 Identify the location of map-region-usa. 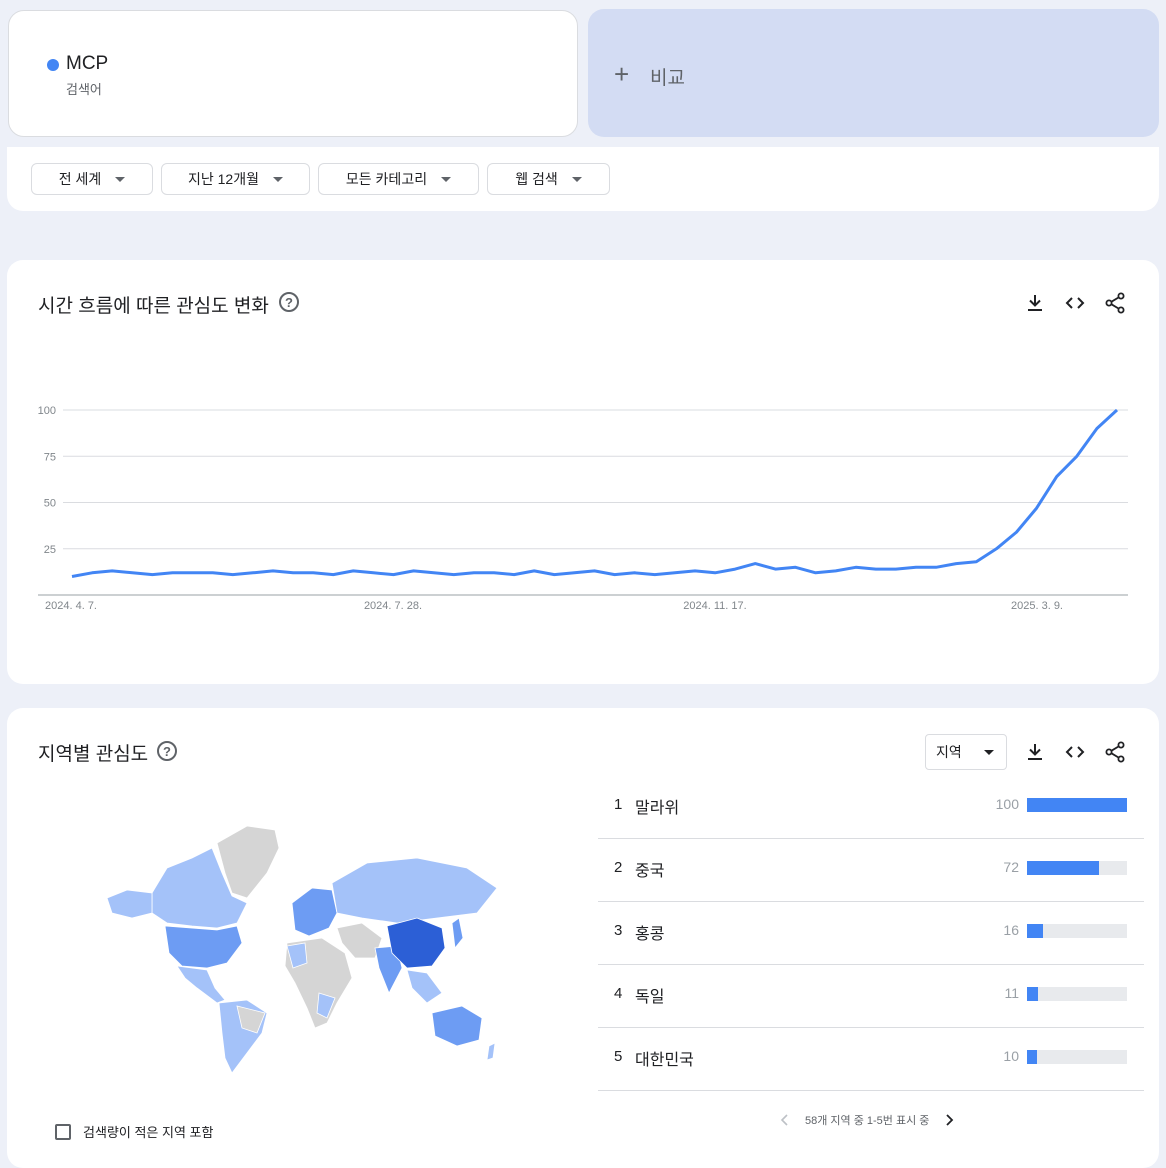
(203, 947).